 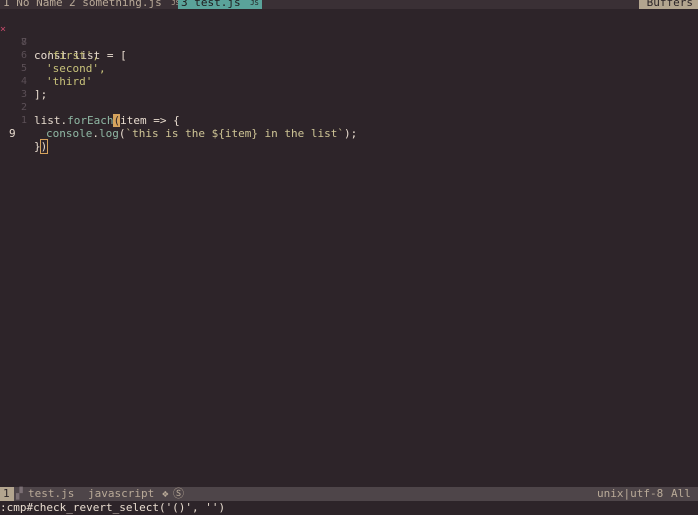 I want to click on tab-no-name: 1 No Name, so click(x=33, y=4).